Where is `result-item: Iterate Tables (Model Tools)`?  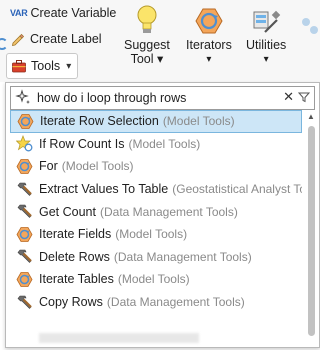 result-item: Iterate Tables (Model Tools) is located at coordinates (156, 279).